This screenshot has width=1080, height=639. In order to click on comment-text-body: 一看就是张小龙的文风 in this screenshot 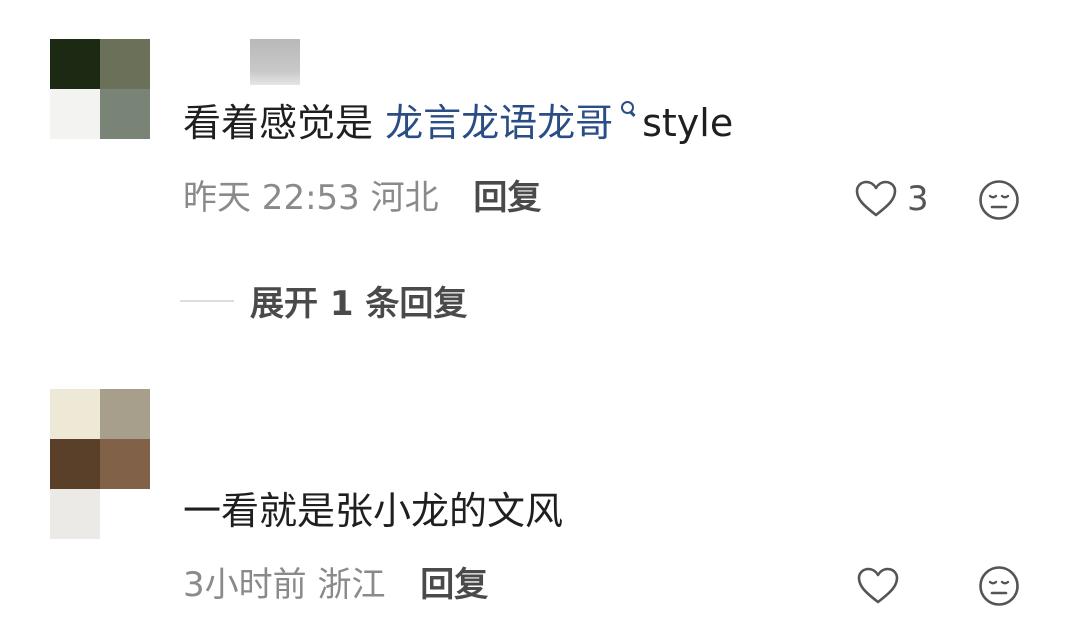, I will do `click(373, 511)`.